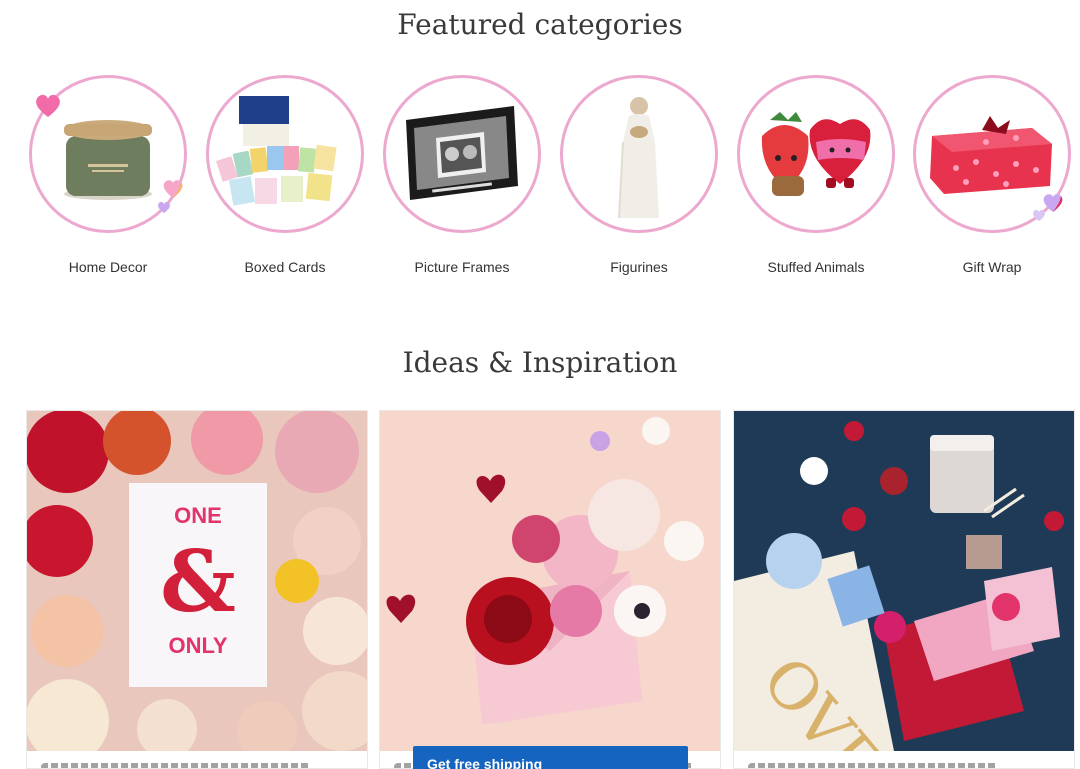 The height and width of the screenshot is (769, 1080). Describe the element at coordinates (992, 175) in the screenshot. I see `category-gift-wrap: Gift Wrap` at that location.